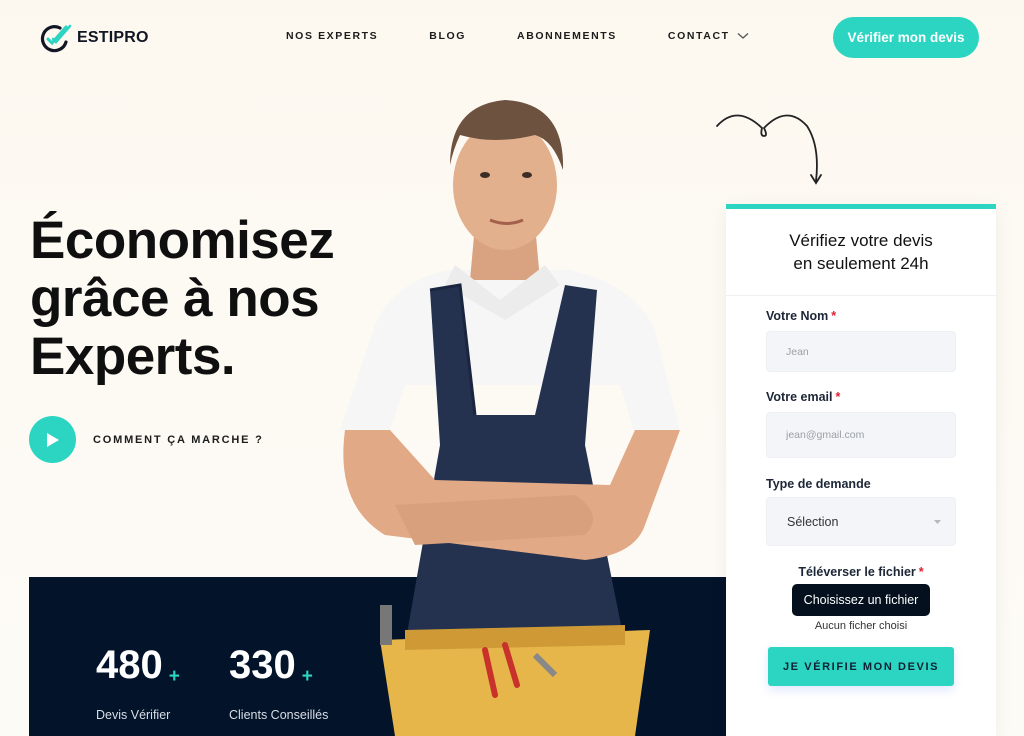 This screenshot has width=1024, height=736. Describe the element at coordinates (906, 37) in the screenshot. I see `verify-quote-button: Vérifier mon devis` at that location.